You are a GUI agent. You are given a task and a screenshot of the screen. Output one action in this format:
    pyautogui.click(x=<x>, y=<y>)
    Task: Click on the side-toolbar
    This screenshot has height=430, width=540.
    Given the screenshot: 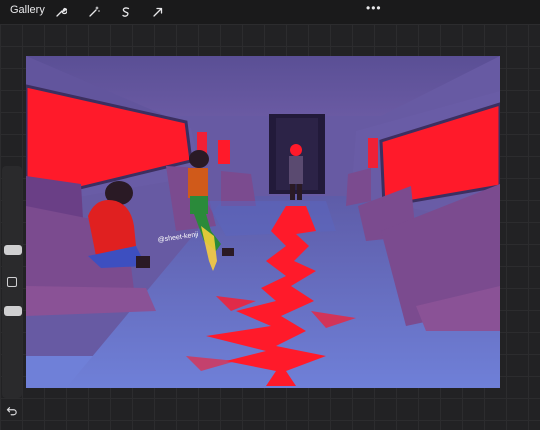 What is the action you would take?
    pyautogui.click(x=12, y=282)
    